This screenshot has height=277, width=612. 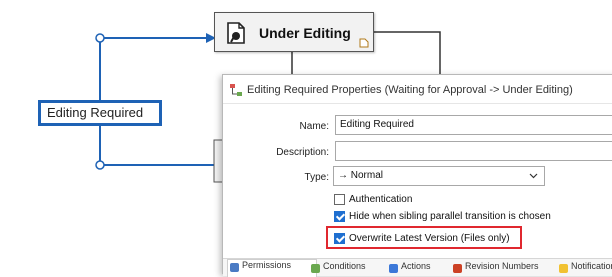 I want to click on transition-icon, so click(x=236, y=90).